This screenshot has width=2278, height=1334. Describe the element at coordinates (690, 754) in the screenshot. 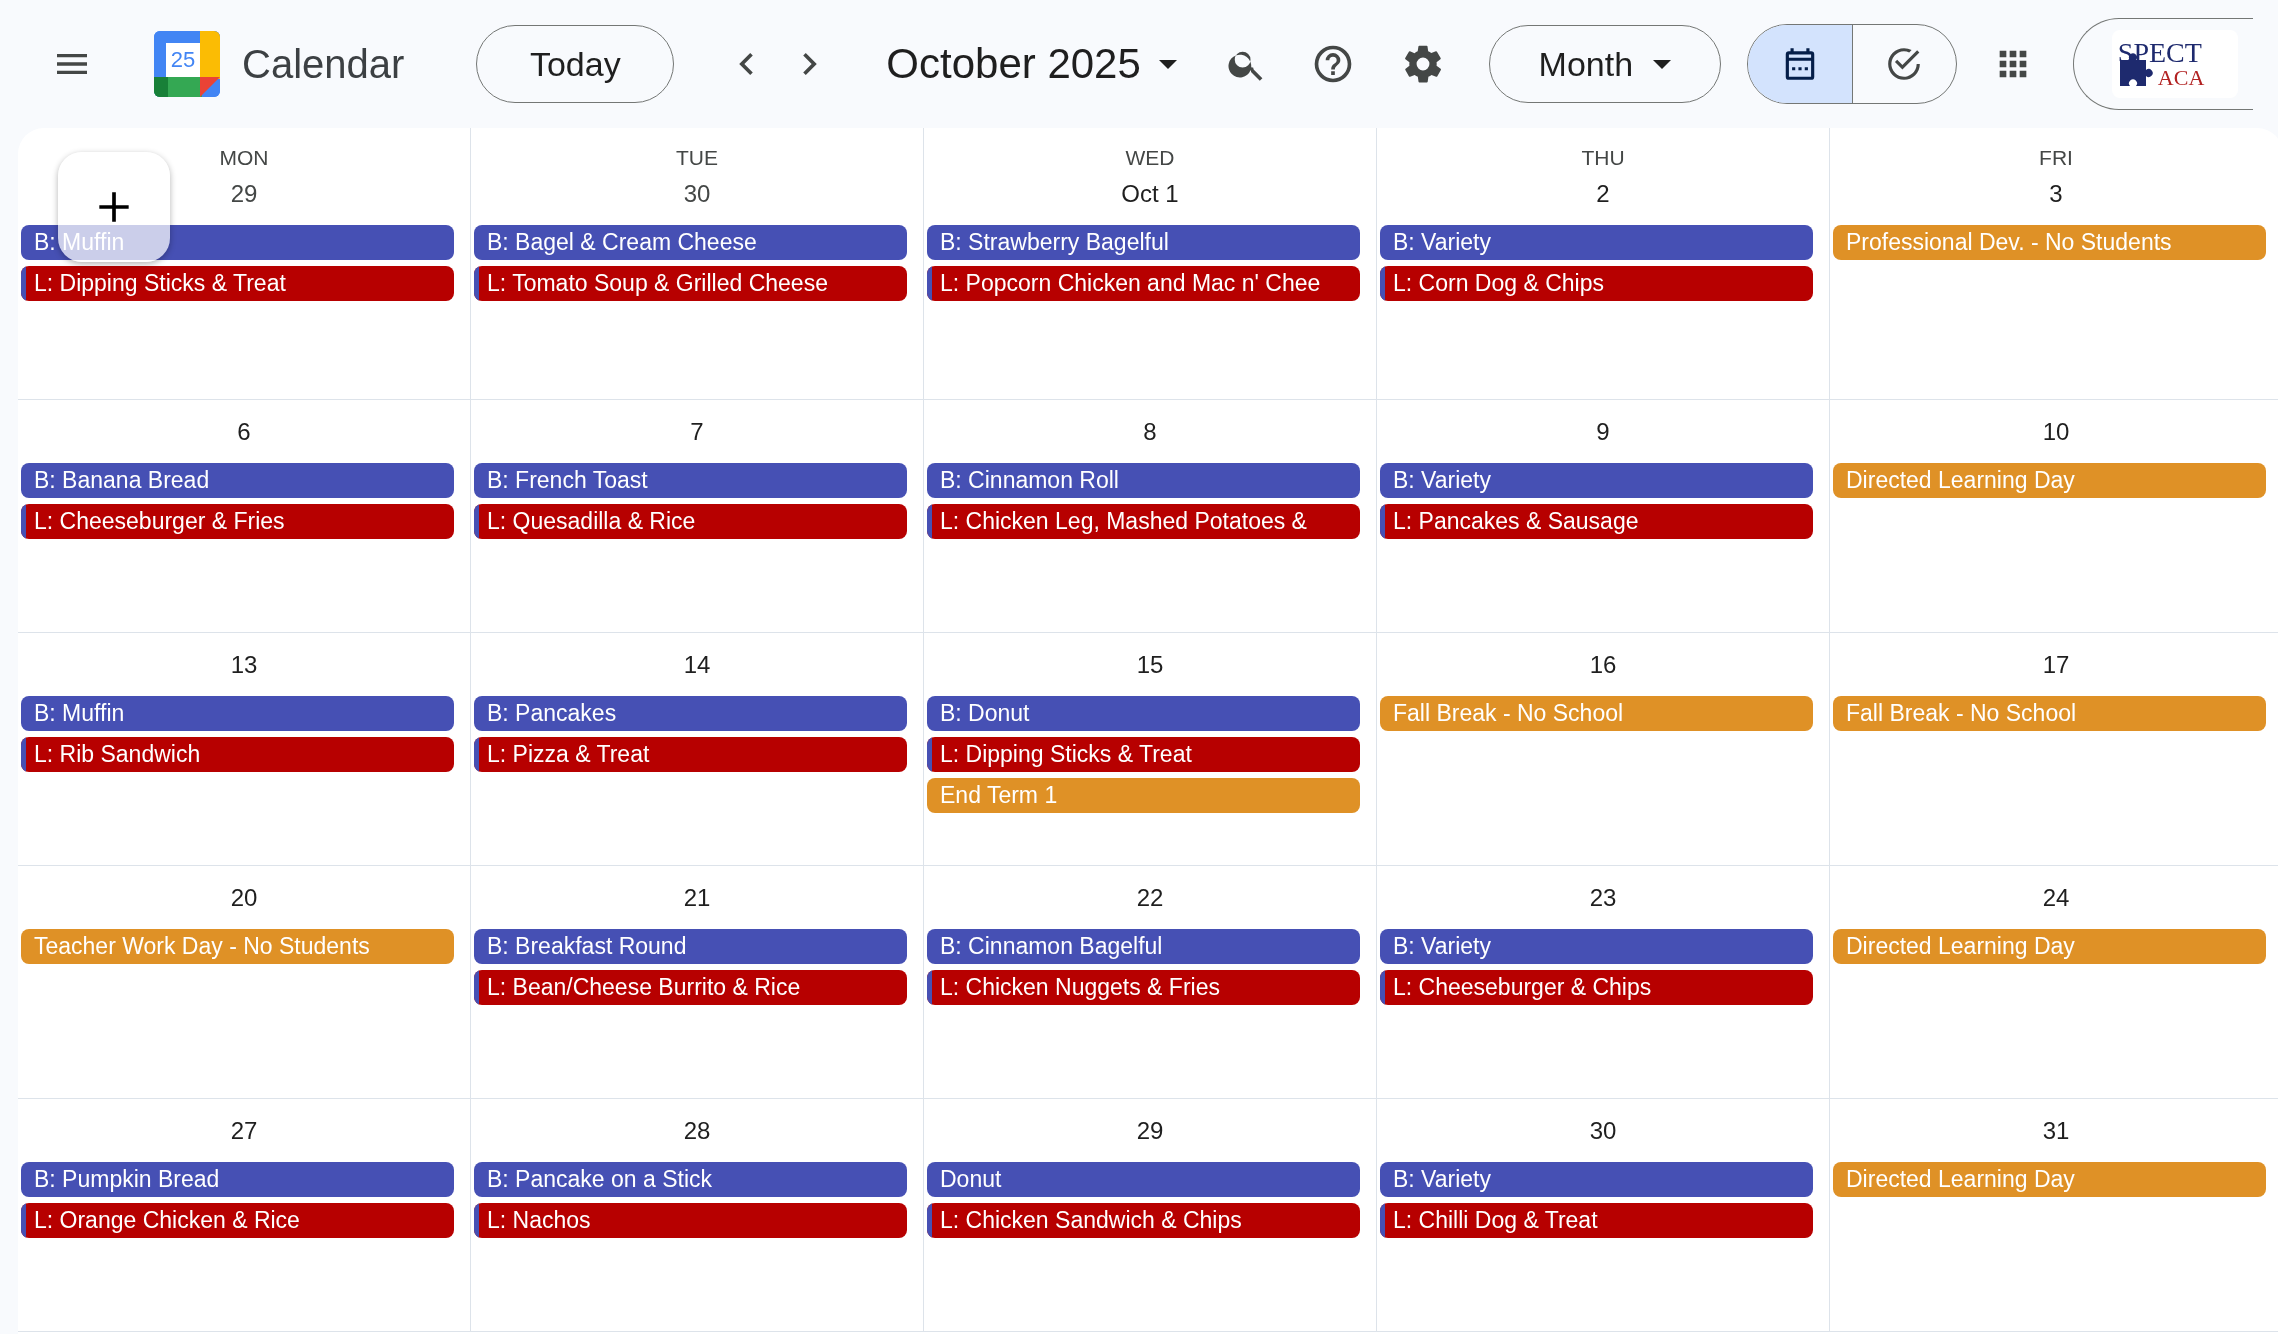

I see `event-chip: L: Pizza & Treat` at that location.